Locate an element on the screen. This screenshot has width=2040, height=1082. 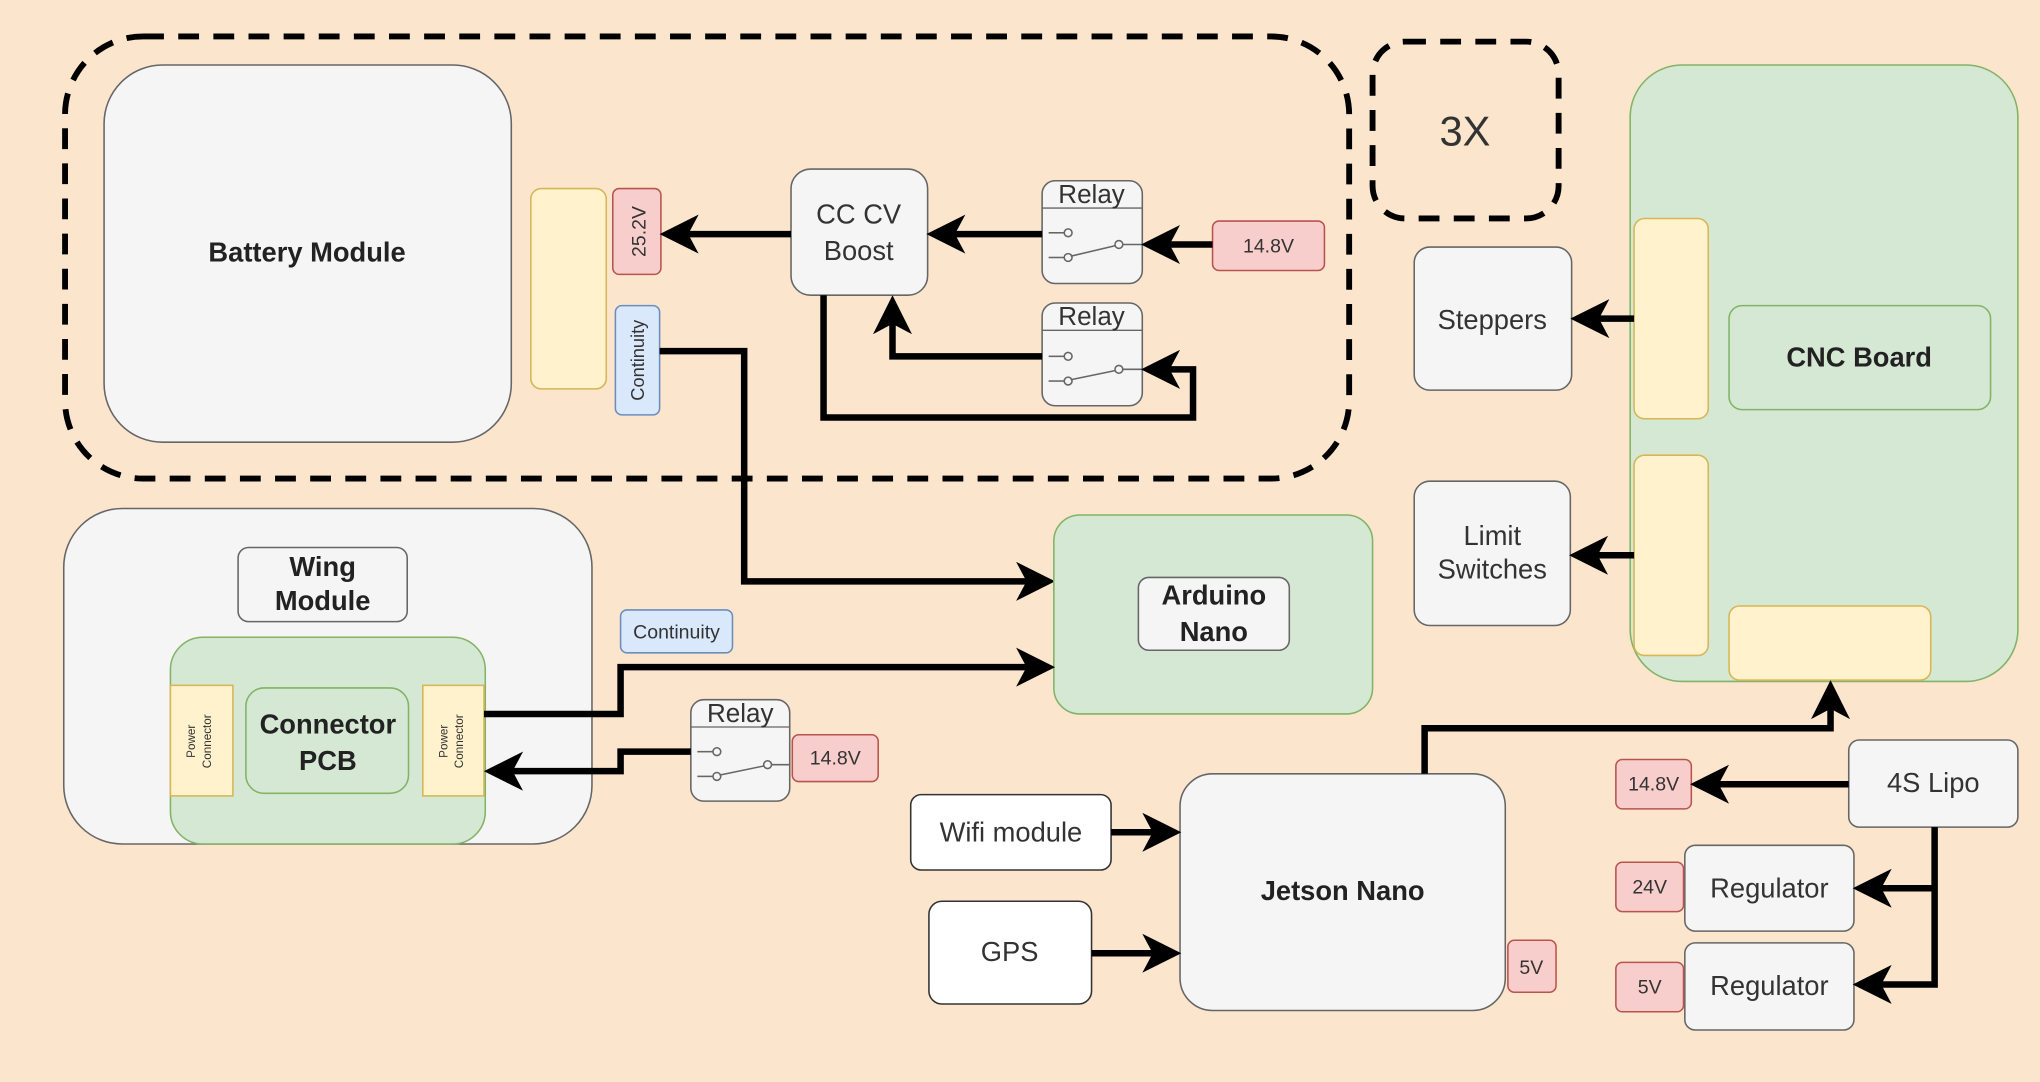
svg-text: PCB is located at coordinates (328, 760).